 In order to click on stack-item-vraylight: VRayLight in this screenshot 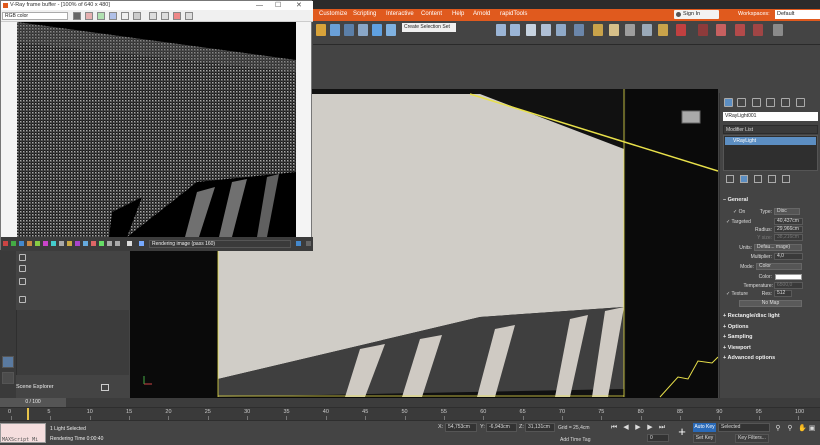, I will do `click(770, 141)`.